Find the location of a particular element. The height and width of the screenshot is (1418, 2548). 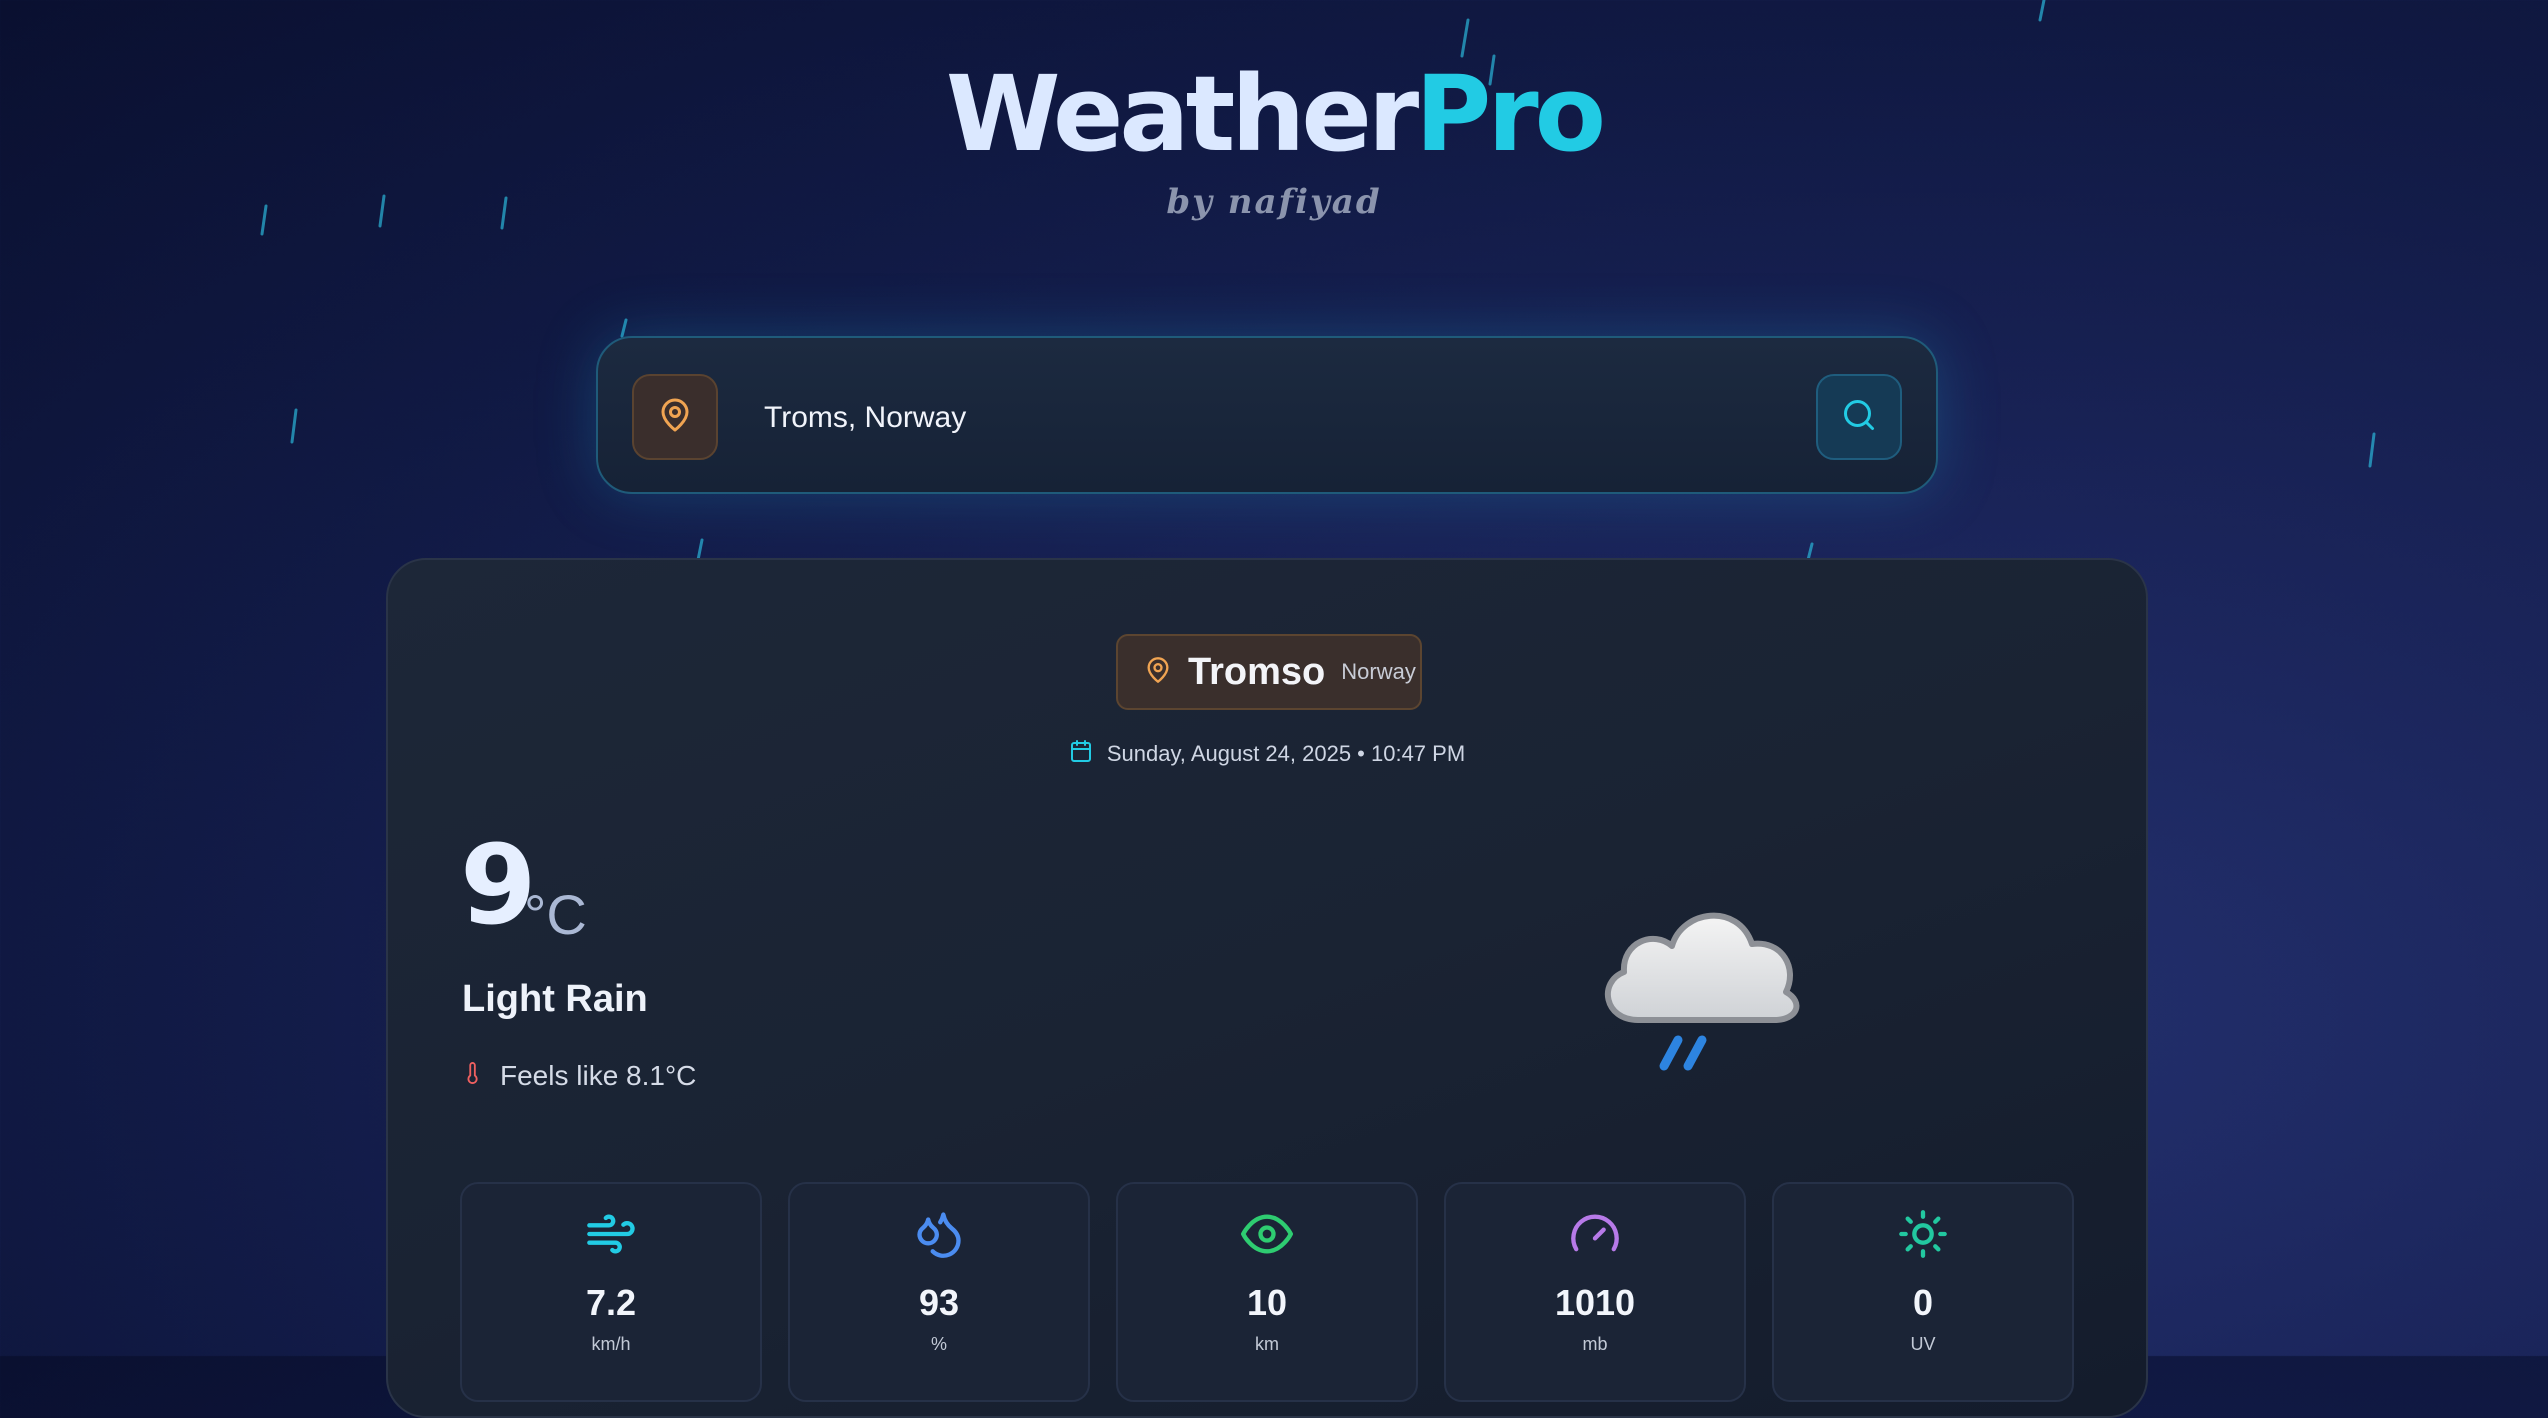

stat-value: 10 is located at coordinates (1267, 1302).